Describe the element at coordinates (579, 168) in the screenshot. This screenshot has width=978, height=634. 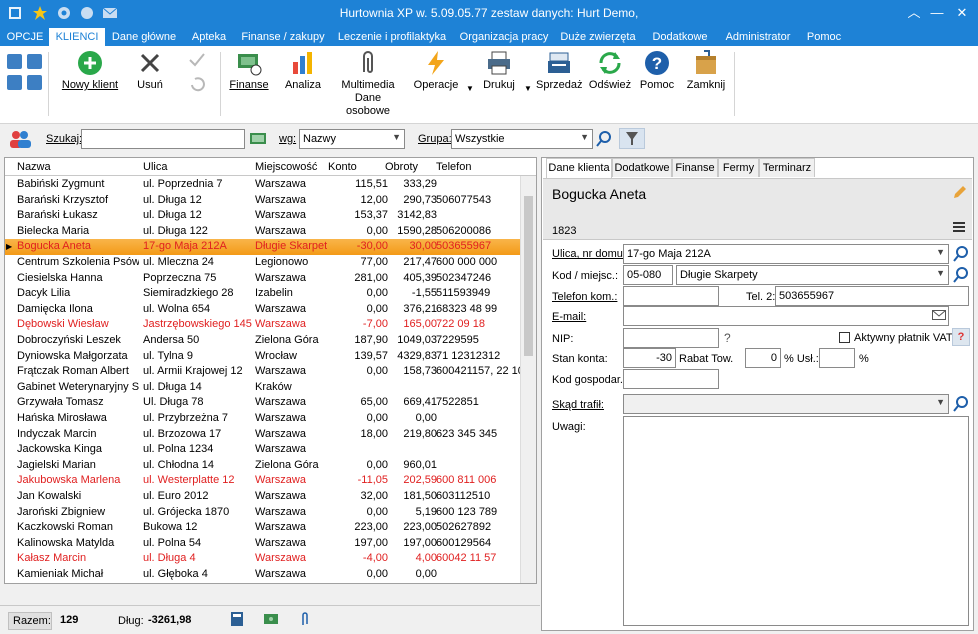
I see `tab-dane-klienta: Dane klienta` at that location.